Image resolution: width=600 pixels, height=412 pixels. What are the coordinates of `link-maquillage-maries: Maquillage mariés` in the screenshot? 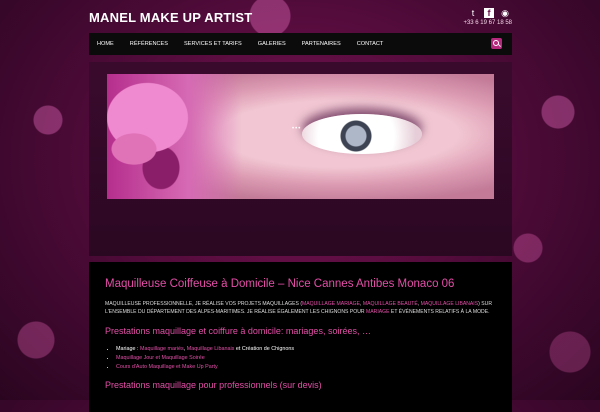 It's located at (162, 349).